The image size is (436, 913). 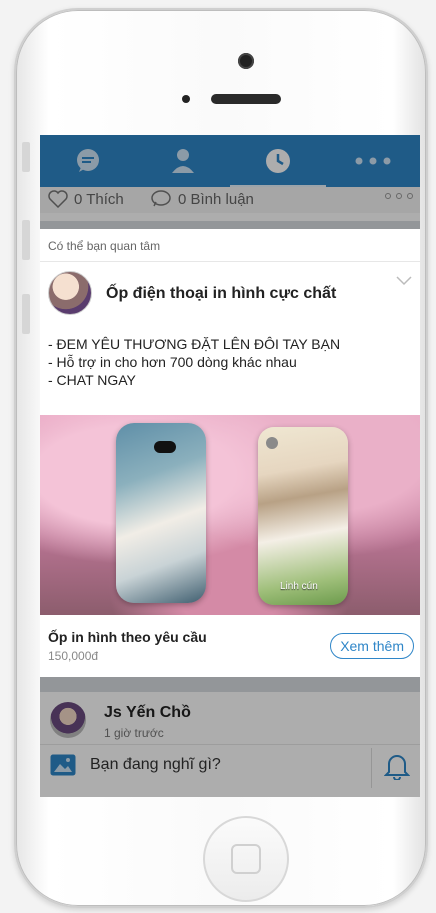 What do you see at coordinates (299, 586) in the screenshot?
I see `case-caption: Linh cún` at bounding box center [299, 586].